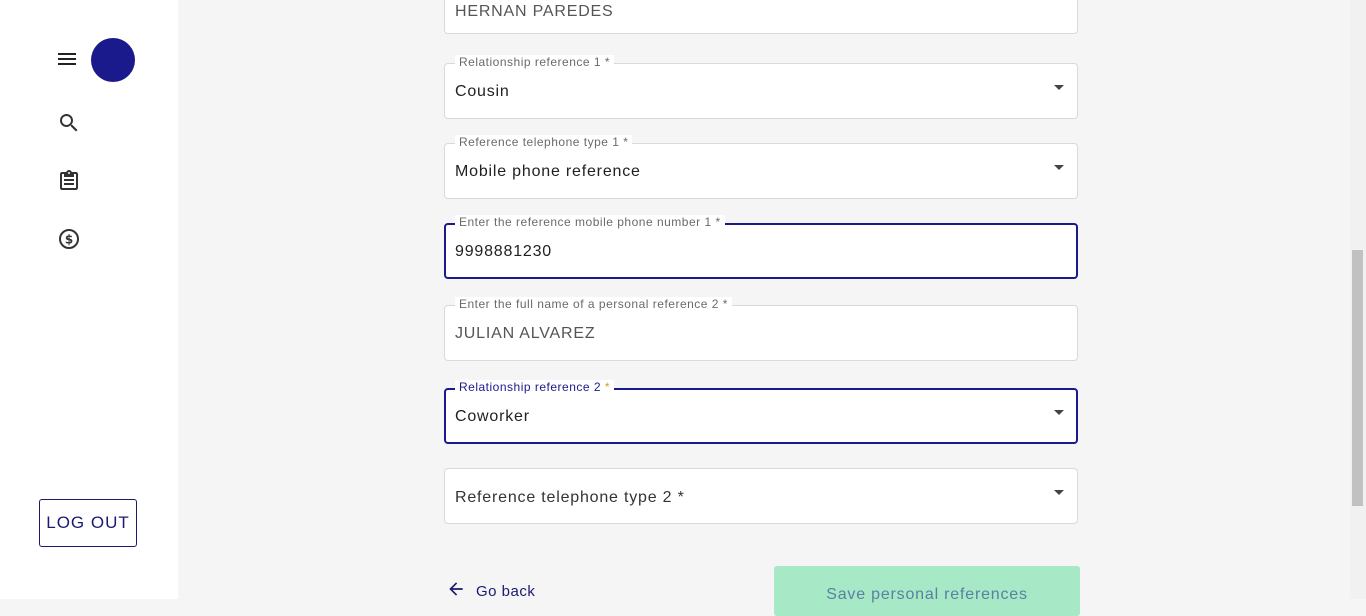 This screenshot has width=1366, height=616. Describe the element at coordinates (113, 60) in the screenshot. I see `avatar` at that location.